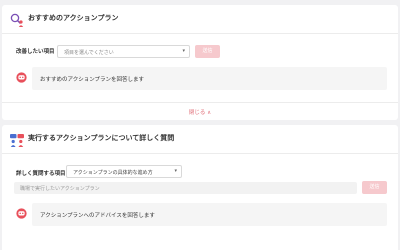  Describe the element at coordinates (17, 20) in the screenshot. I see `magnifier-person-icon` at that location.